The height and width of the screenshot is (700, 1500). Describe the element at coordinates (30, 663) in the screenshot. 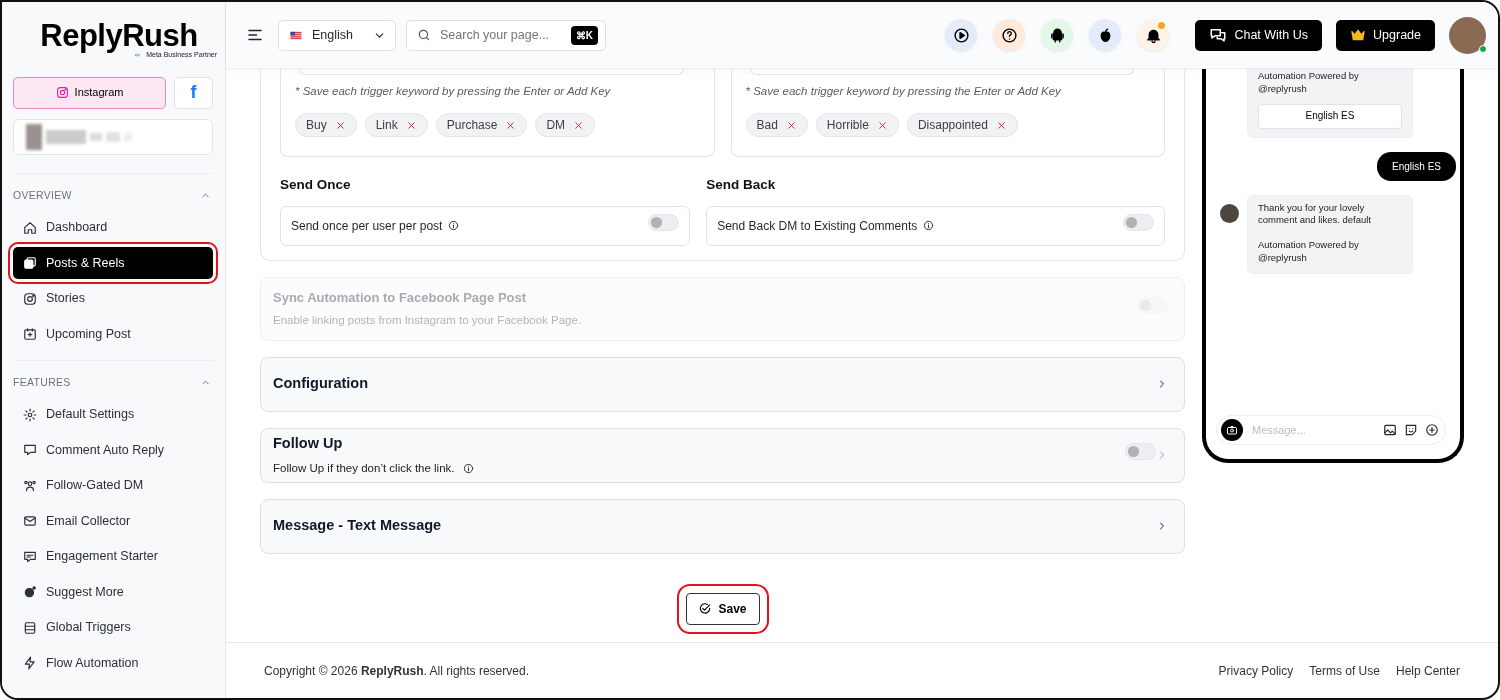

I see `lightning-icon` at that location.